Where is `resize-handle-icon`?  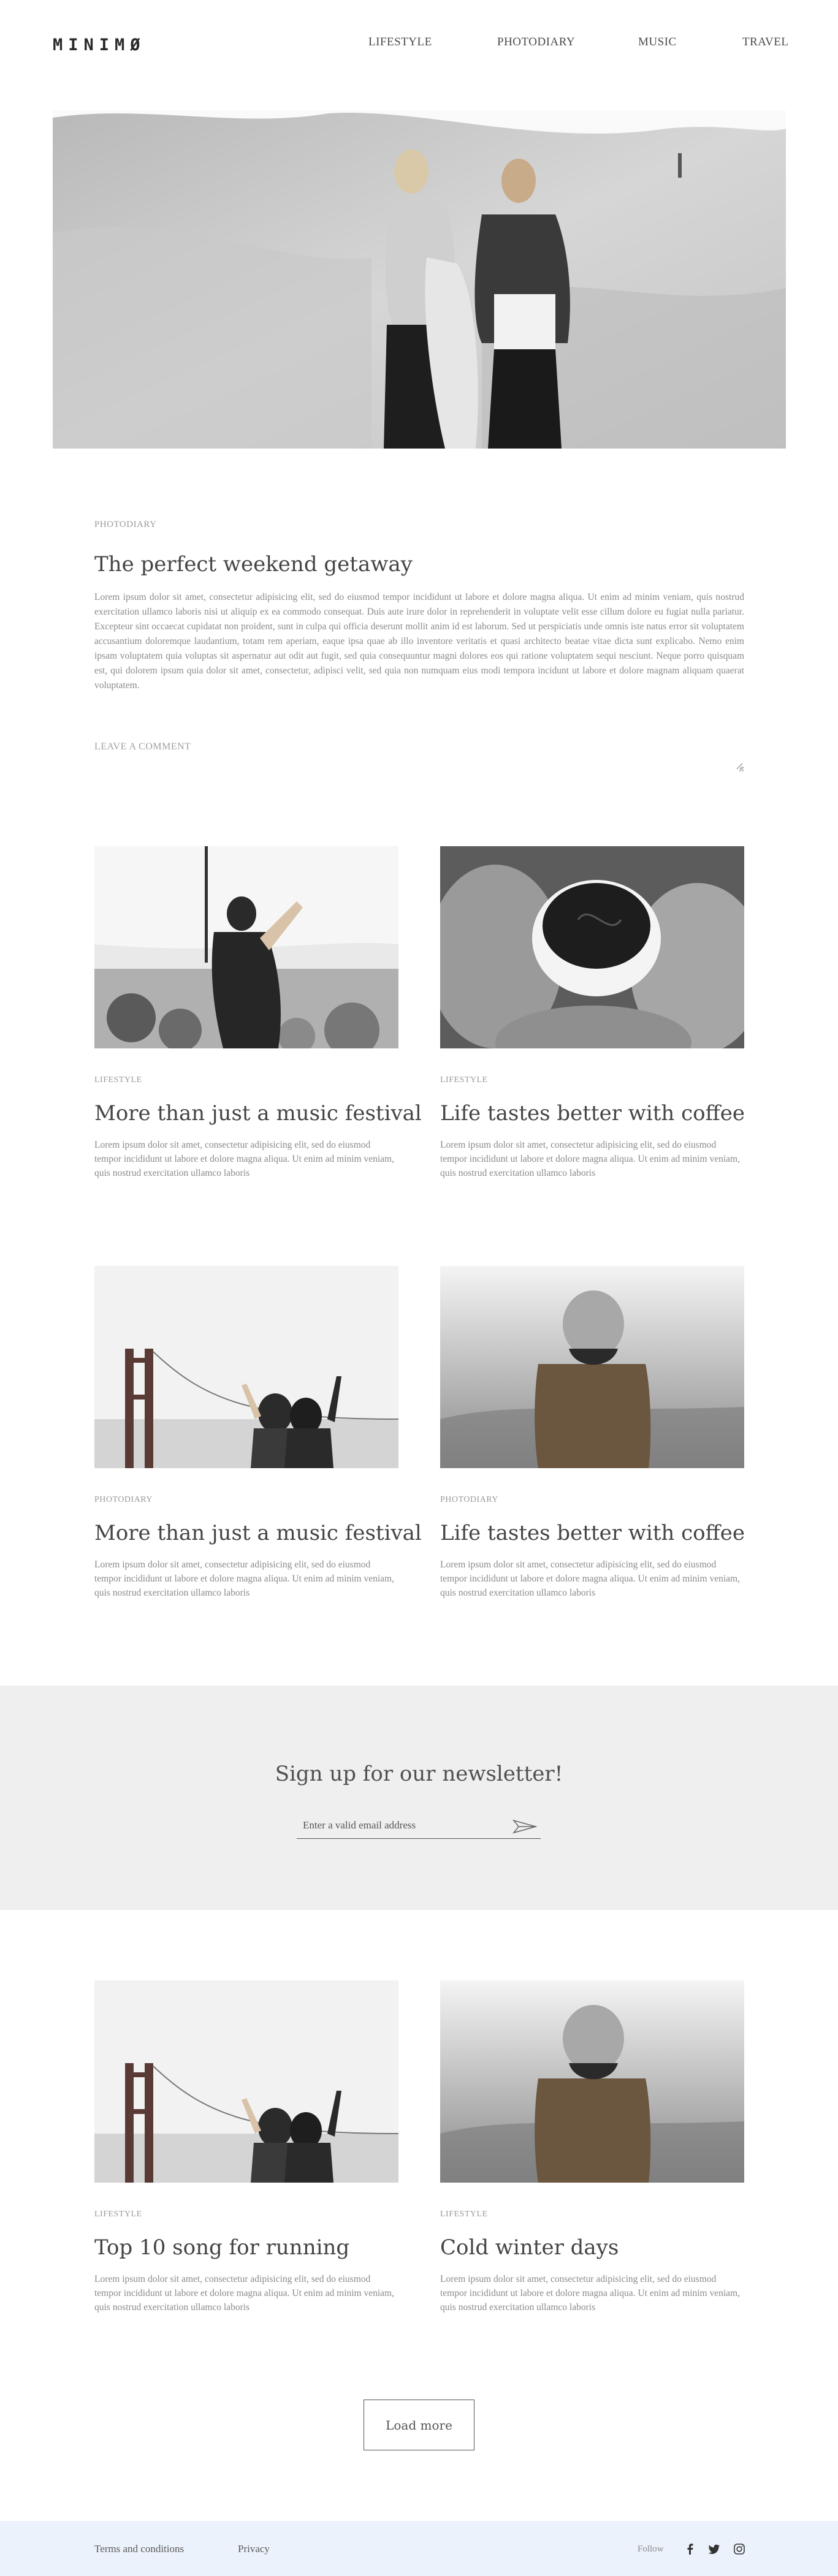
resize-handle-icon is located at coordinates (739, 766).